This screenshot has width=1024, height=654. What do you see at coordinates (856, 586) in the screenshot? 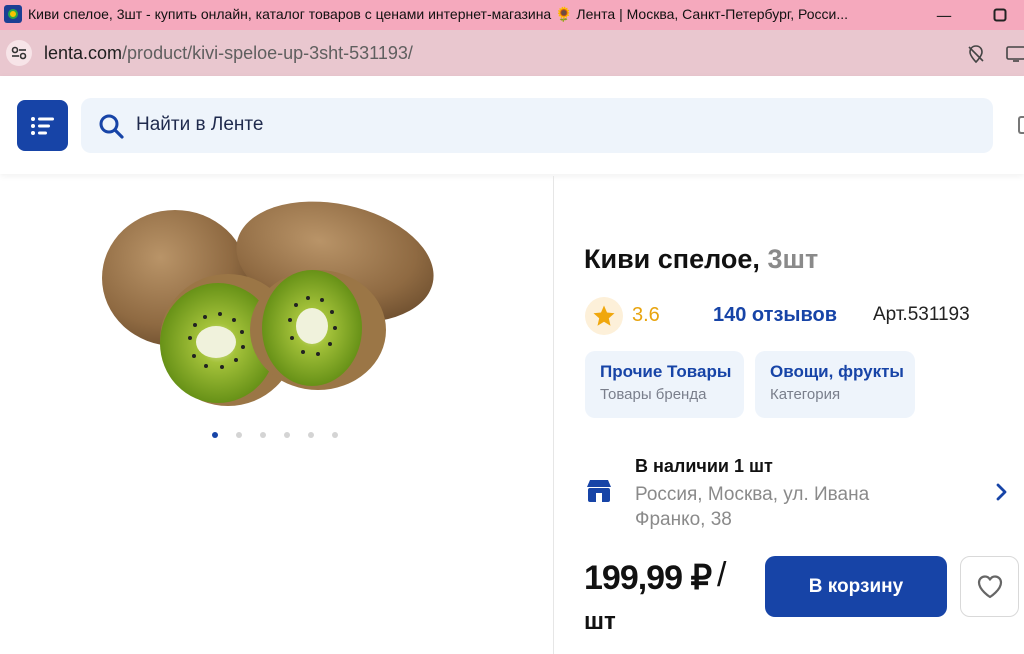
I see `add-to-cart-button: В корзину` at bounding box center [856, 586].